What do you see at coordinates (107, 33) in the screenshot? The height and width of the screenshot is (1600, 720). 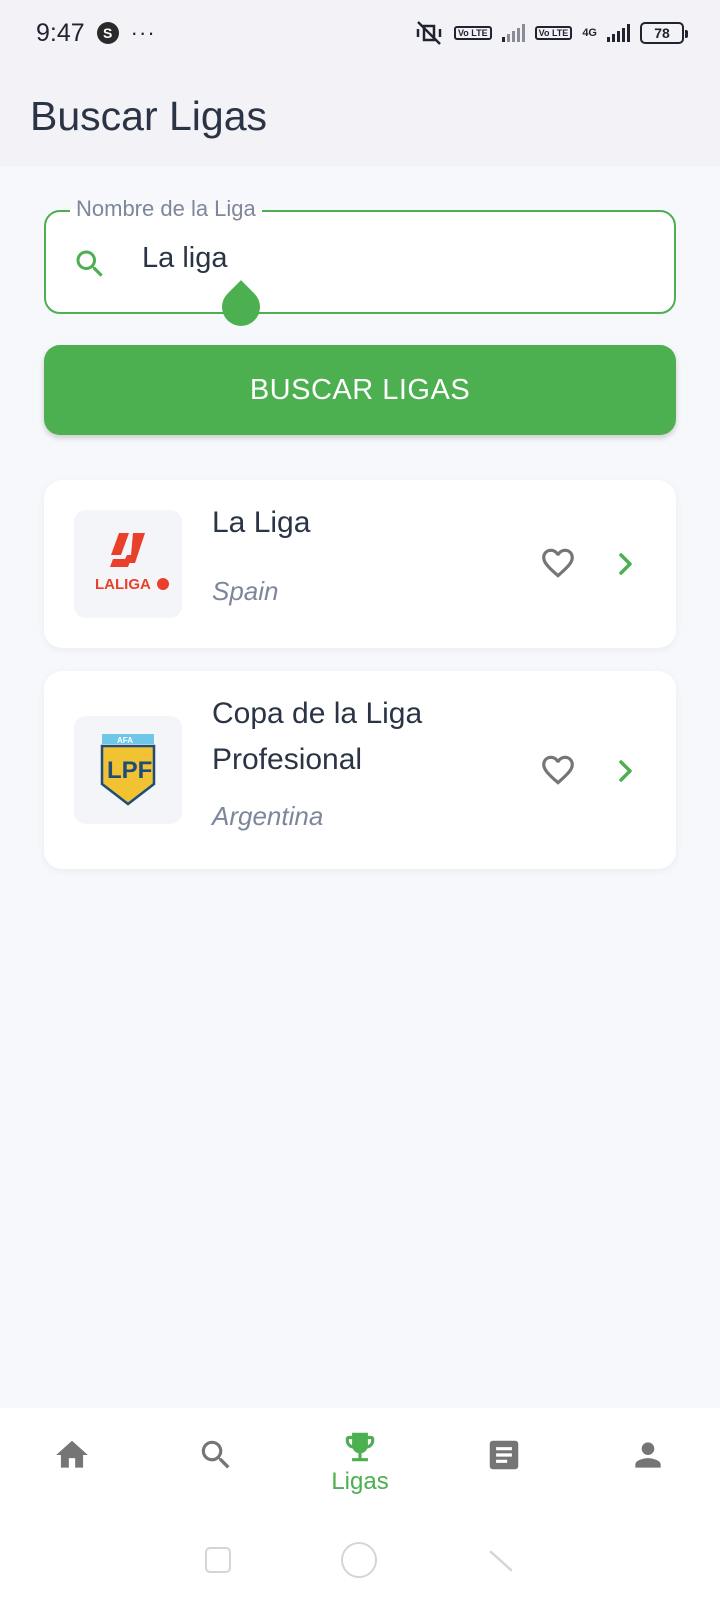 I see `app-notification-icon: S` at bounding box center [107, 33].